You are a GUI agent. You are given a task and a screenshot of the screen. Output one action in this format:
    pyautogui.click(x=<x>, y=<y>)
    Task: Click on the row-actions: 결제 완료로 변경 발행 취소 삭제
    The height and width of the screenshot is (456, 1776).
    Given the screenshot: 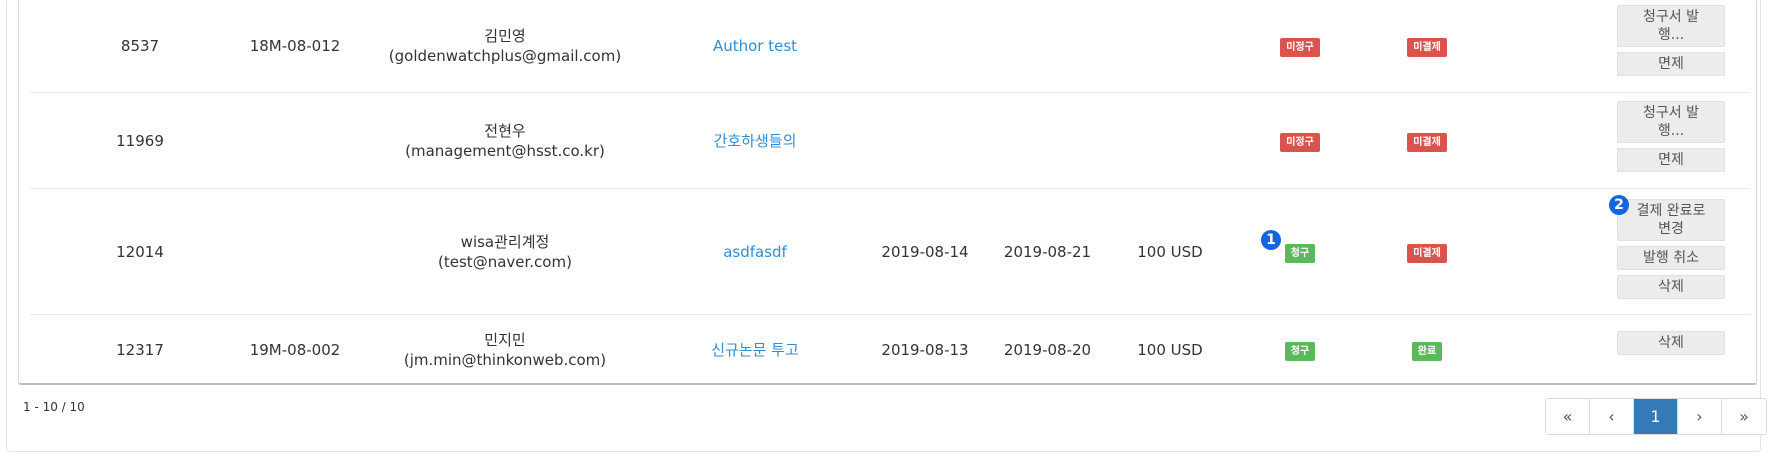 What is the action you would take?
    pyautogui.click(x=1671, y=251)
    